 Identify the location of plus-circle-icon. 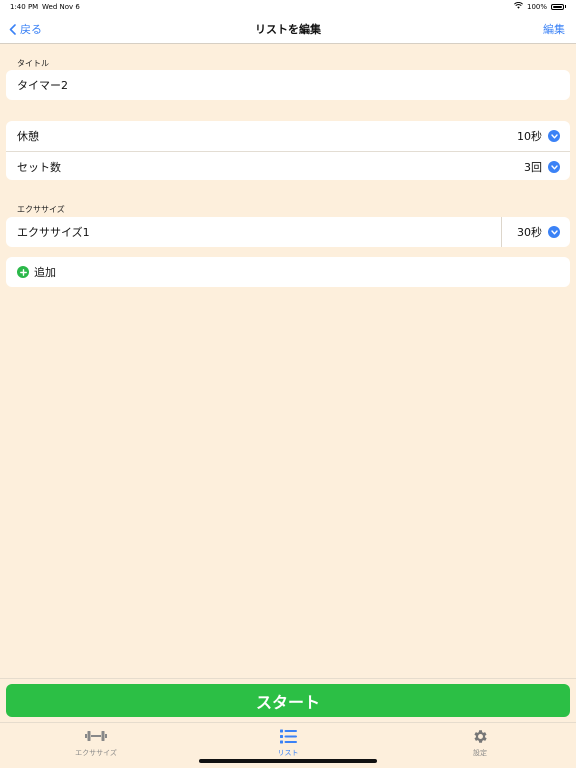
(23, 272).